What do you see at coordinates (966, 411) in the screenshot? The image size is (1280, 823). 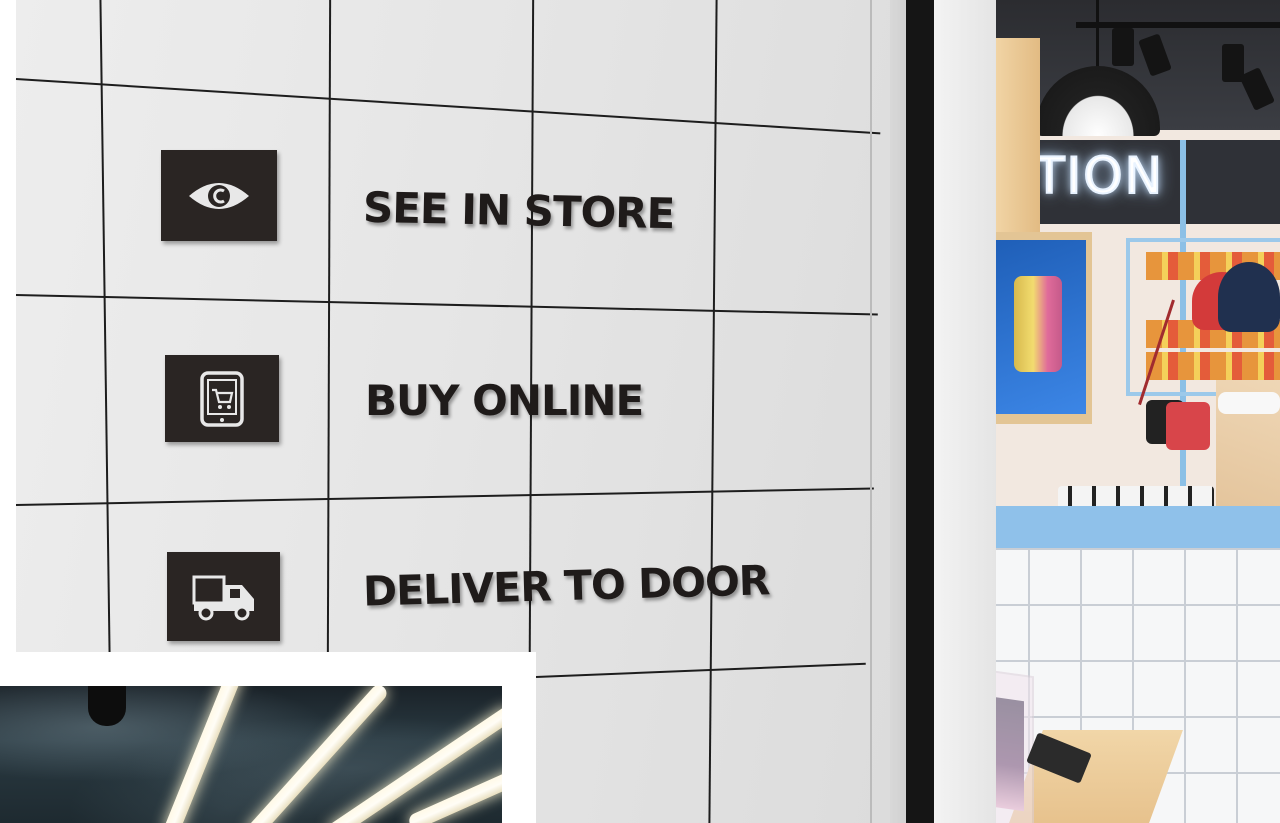 I see `white-pillar` at bounding box center [966, 411].